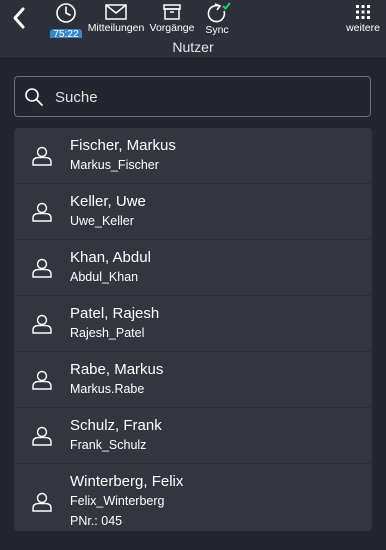 This screenshot has width=386, height=550. I want to click on checkmark-icon, so click(226, 6).